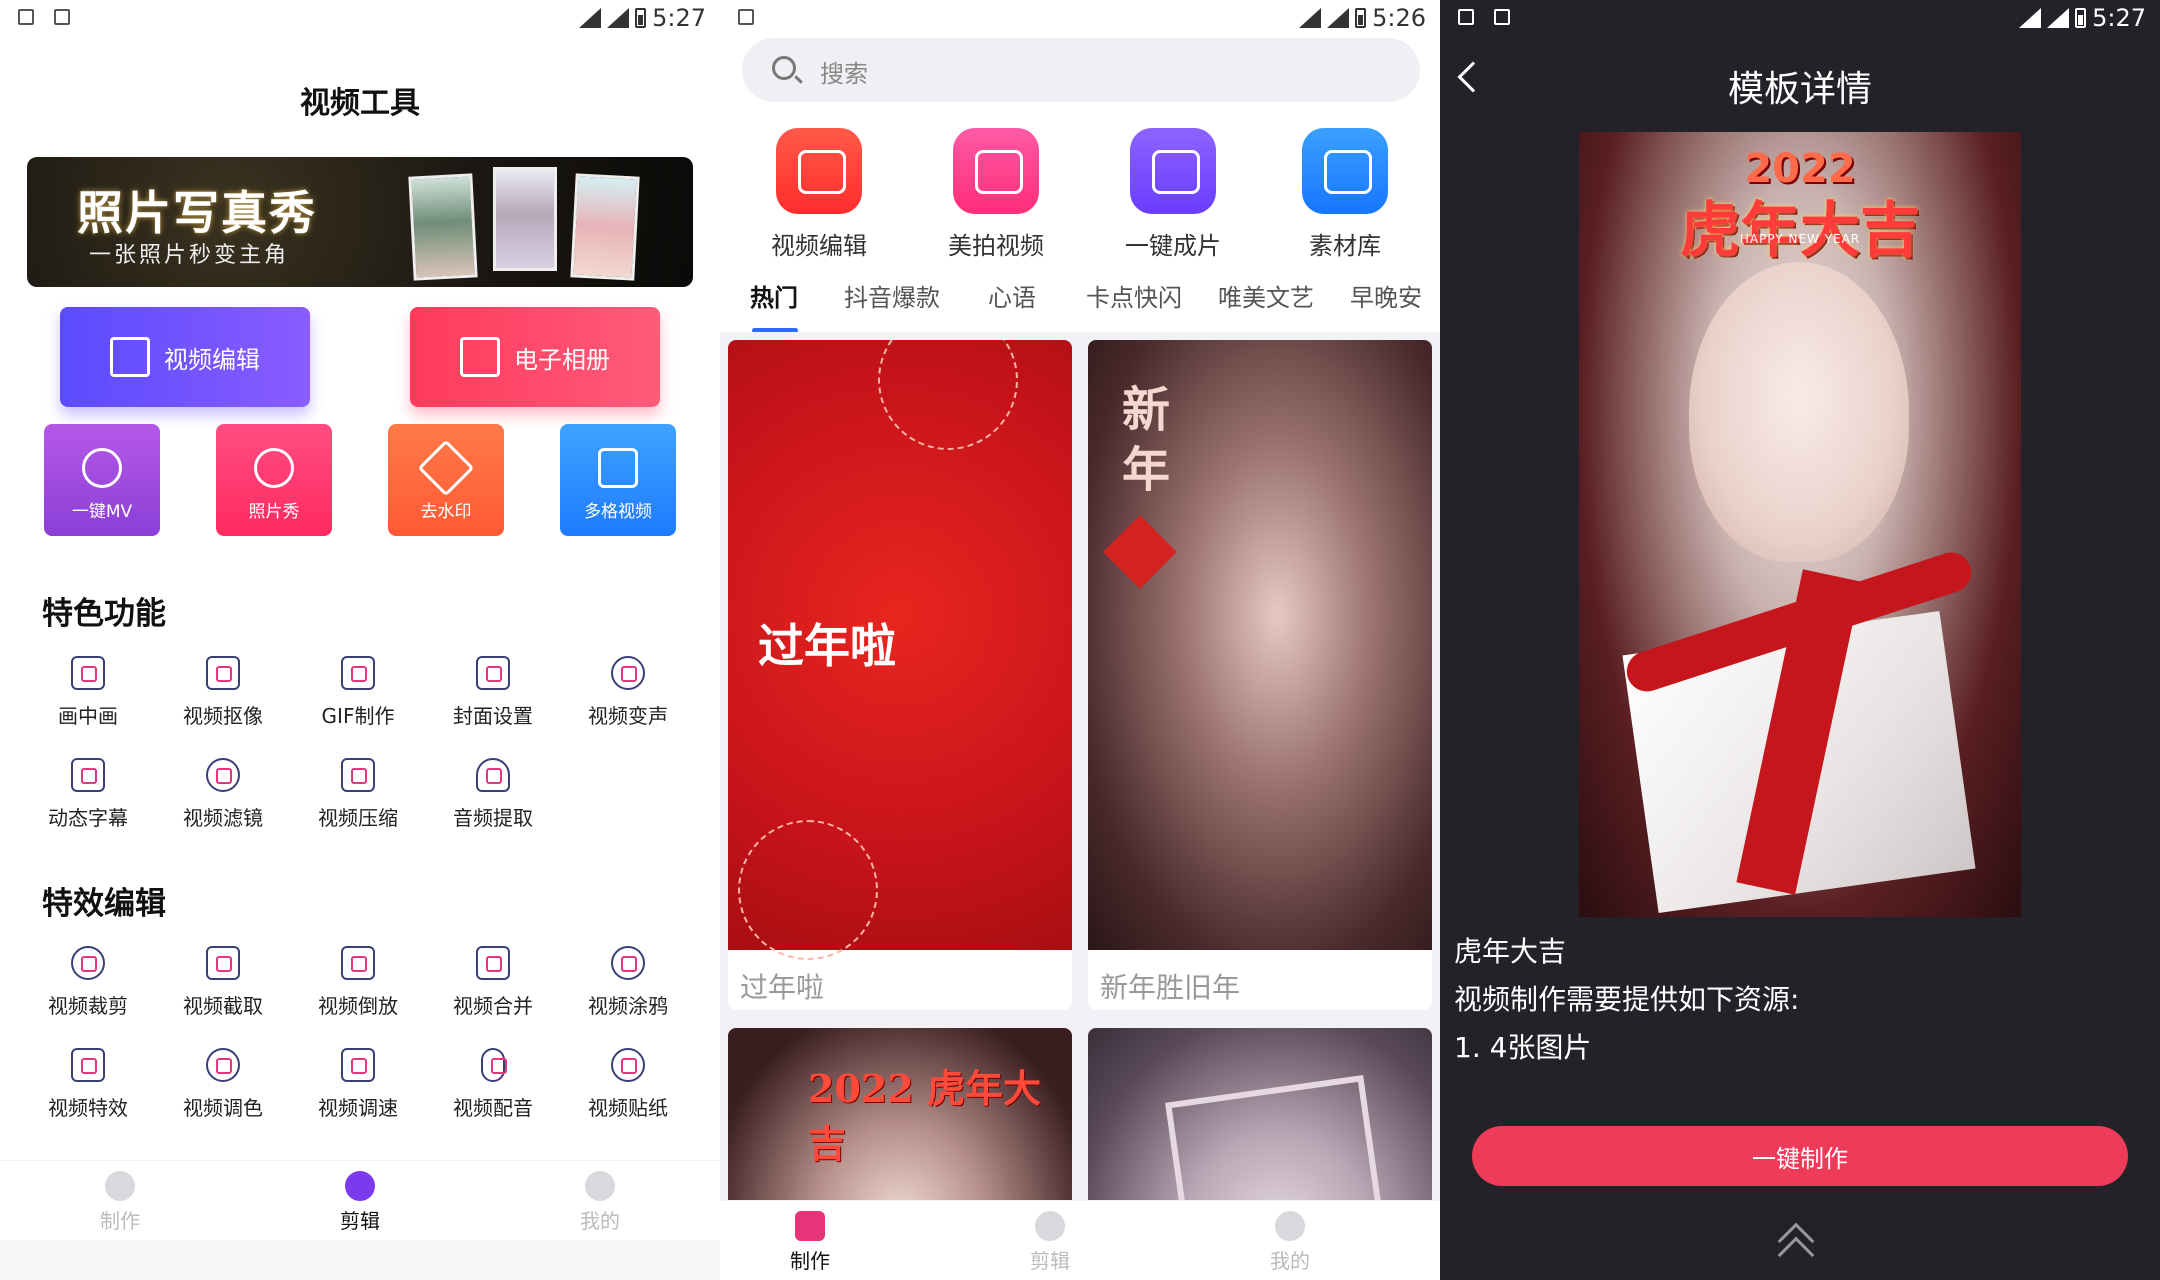 The width and height of the screenshot is (2160, 1280). What do you see at coordinates (88, 701) in the screenshot?
I see `feature-item: 画中画` at bounding box center [88, 701].